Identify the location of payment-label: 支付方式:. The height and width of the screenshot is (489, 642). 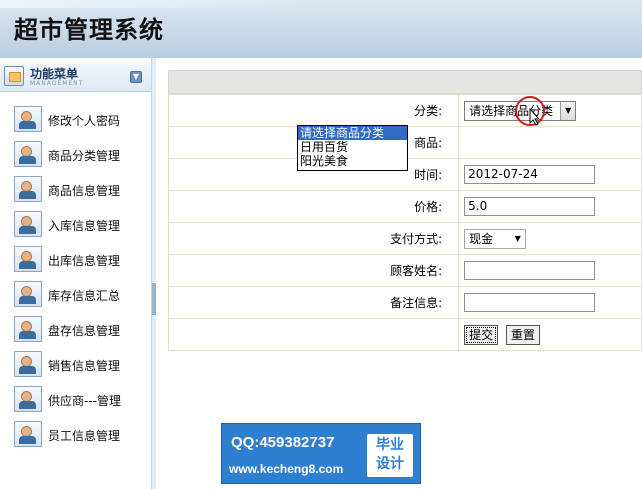
(313, 238).